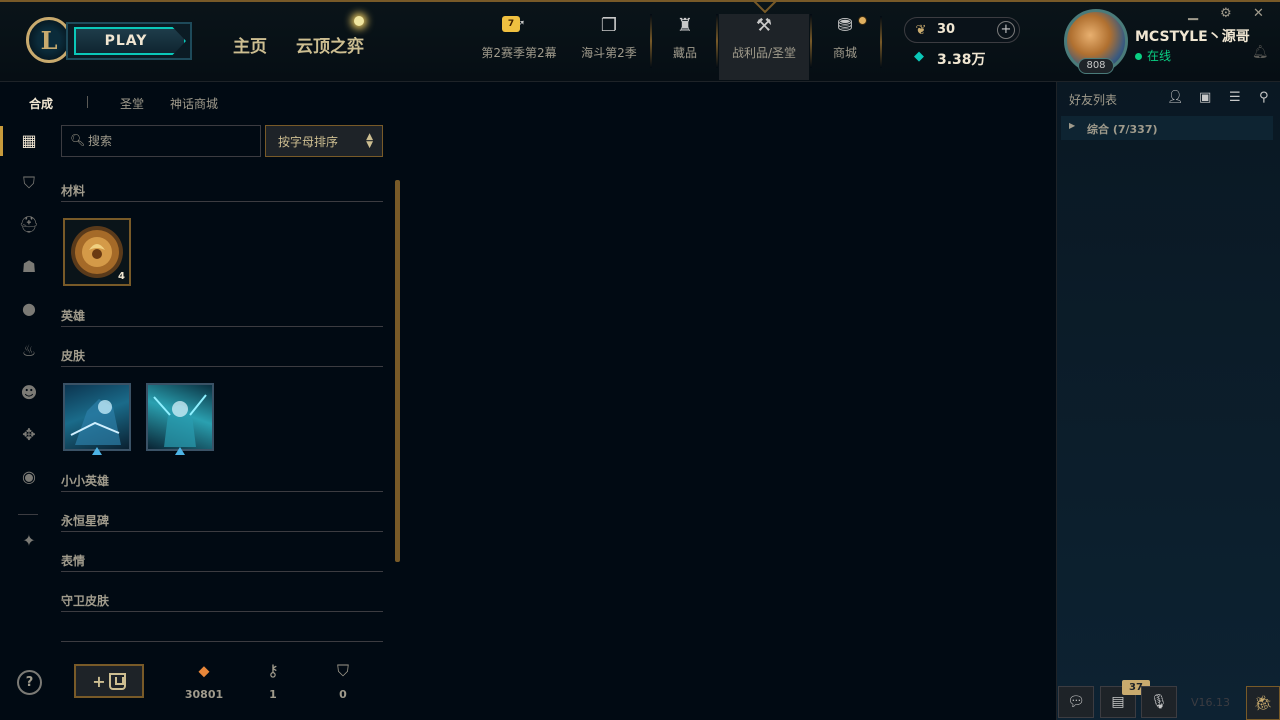  I want to click on key-icon: ⚷, so click(273, 670).